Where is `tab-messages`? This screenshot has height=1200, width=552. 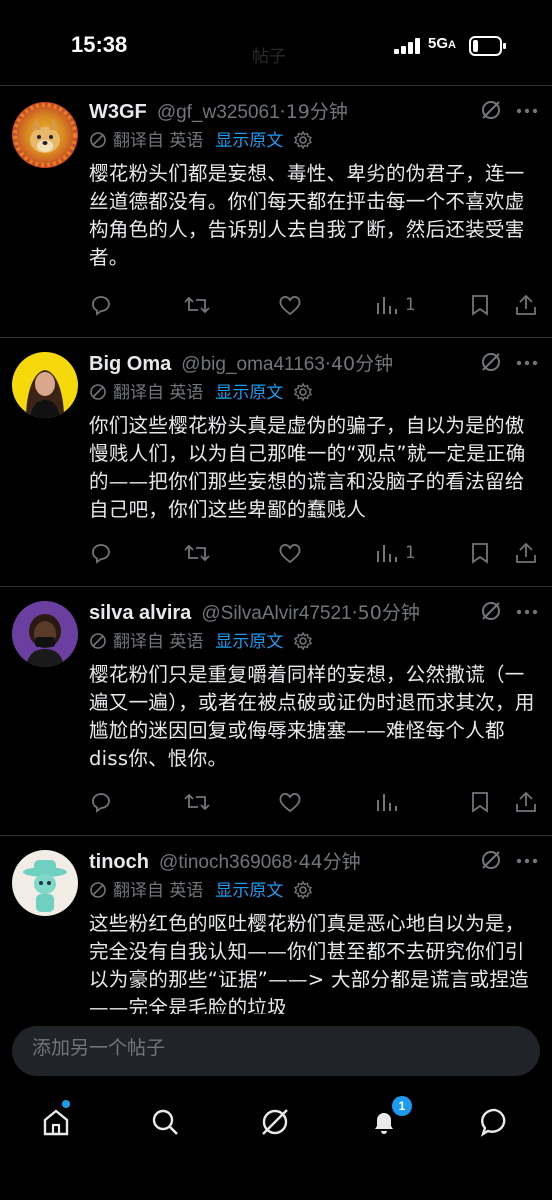
tab-messages is located at coordinates (495, 1122).